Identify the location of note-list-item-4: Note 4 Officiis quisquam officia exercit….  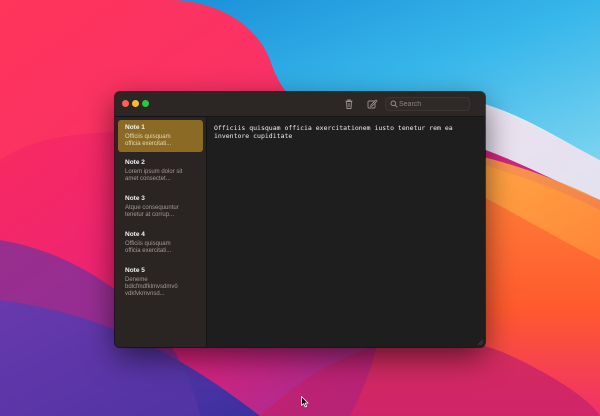
(160, 243).